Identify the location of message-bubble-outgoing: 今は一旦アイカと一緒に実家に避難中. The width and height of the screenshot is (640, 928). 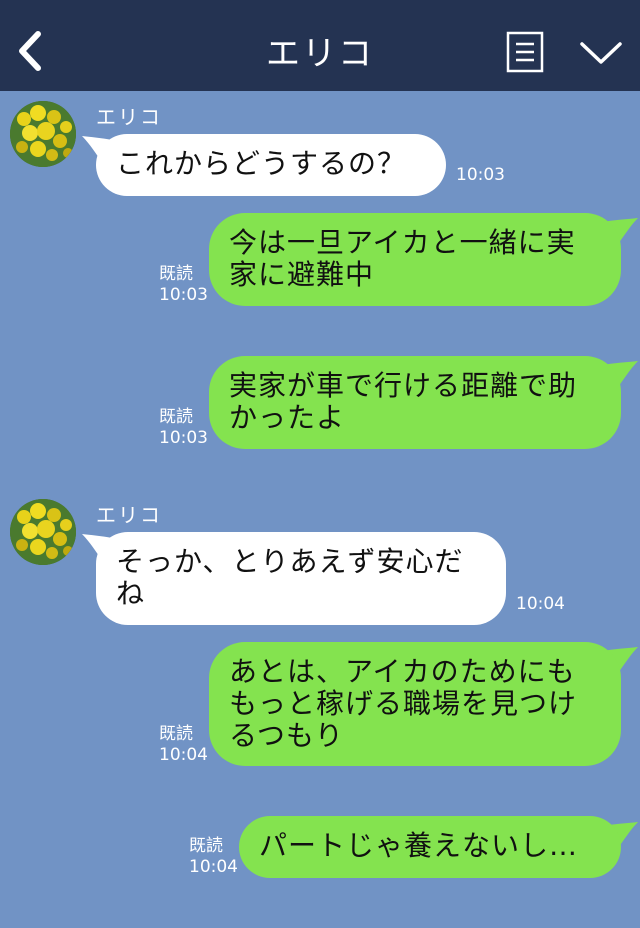
(415, 259).